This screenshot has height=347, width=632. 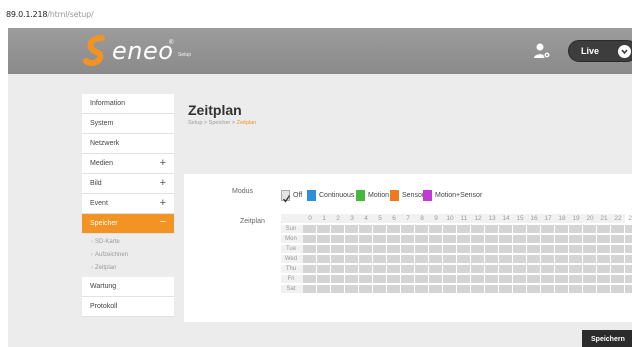 What do you see at coordinates (128, 204) in the screenshot?
I see `sidebar-item-event: Event +` at bounding box center [128, 204].